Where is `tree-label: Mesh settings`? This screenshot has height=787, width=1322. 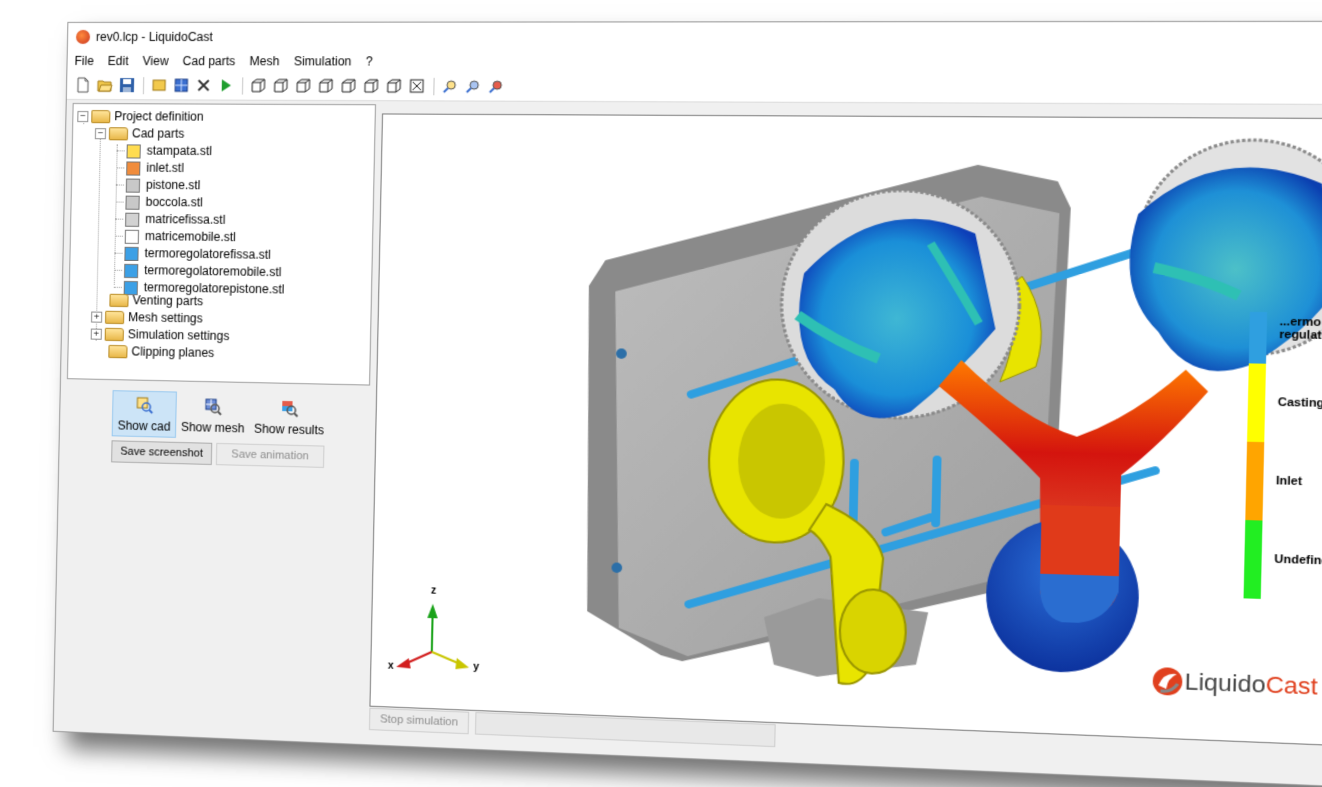 tree-label: Mesh settings is located at coordinates (165, 318).